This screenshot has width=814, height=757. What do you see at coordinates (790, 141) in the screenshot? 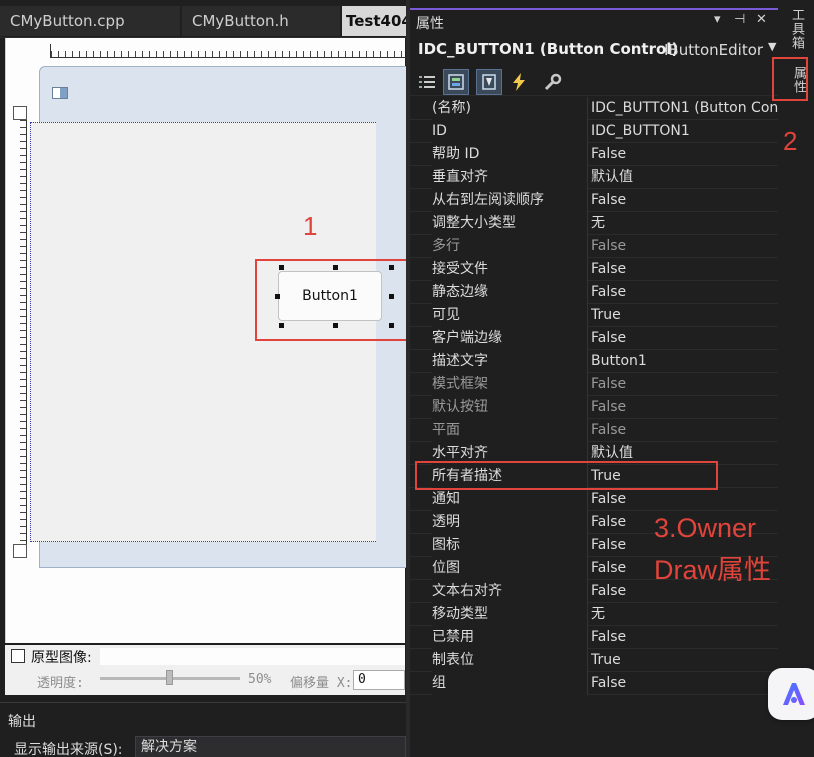
I see `annotation-label-2: 2` at bounding box center [790, 141].